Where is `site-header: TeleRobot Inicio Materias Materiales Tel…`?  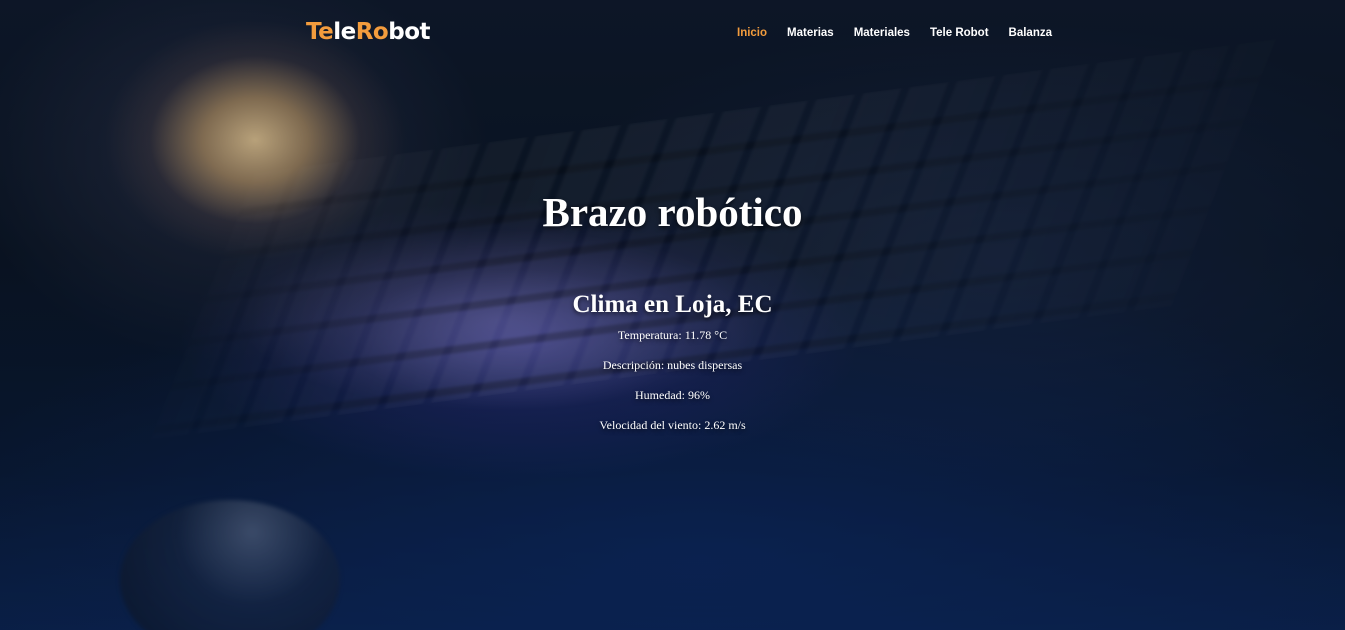 site-header: TeleRobot Inicio Materias Materiales Tel… is located at coordinates (672, 33).